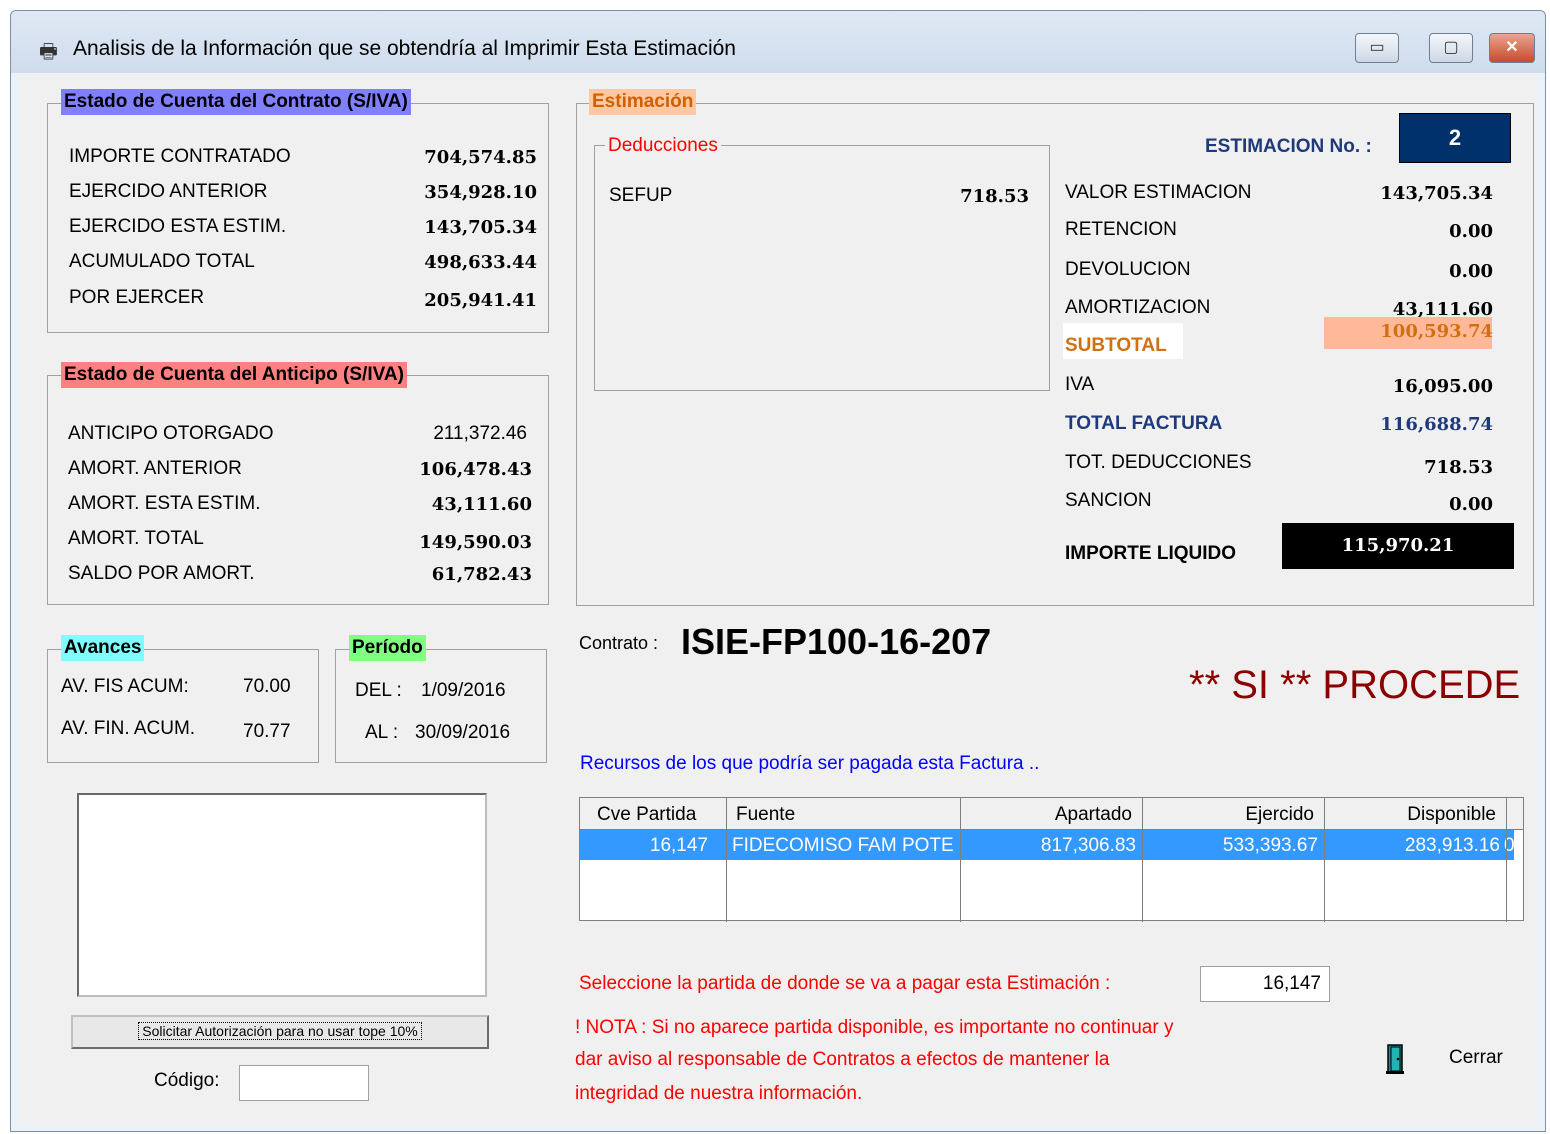 This screenshot has width=1550, height=1134. Describe the element at coordinates (234, 375) in the screenshot. I see `anticipo-panel-legend: Estado de Cuenta del Anticipo (S/IVA)` at that location.